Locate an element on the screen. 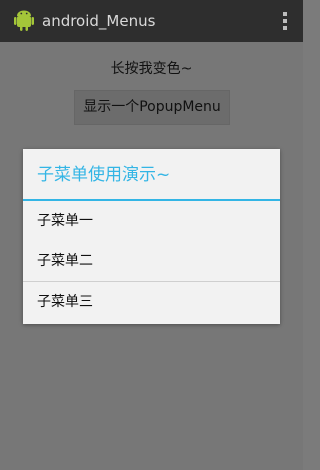 The height and width of the screenshot is (470, 320). submenu-item-2: 子菜单二 is located at coordinates (151, 261).